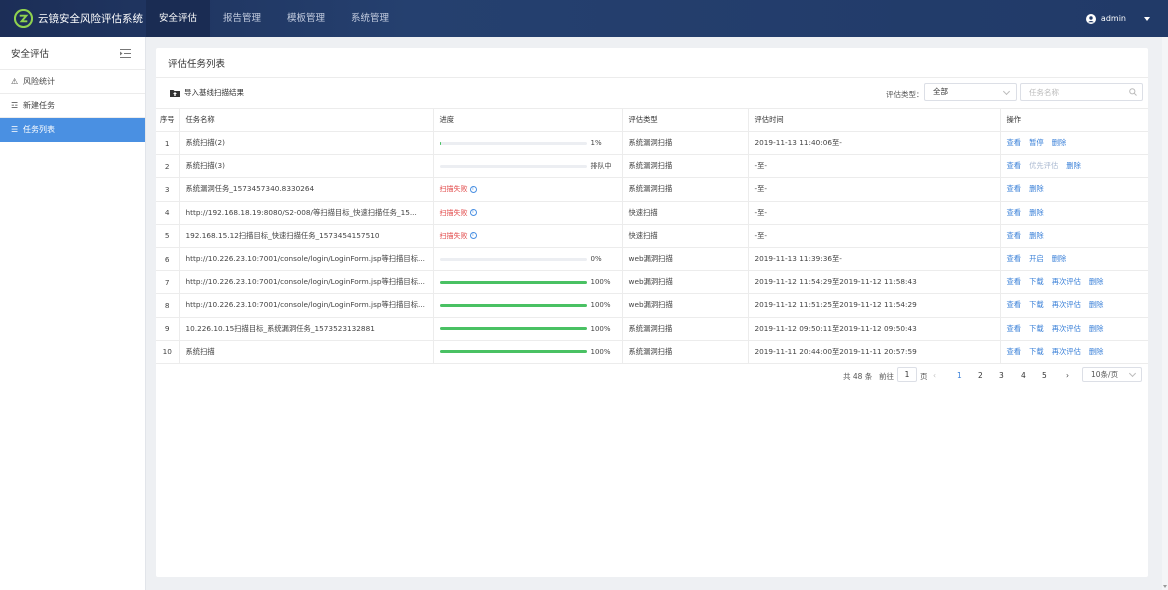 The width and height of the screenshot is (1168, 590). I want to click on column-header-index: 序号, so click(168, 120).